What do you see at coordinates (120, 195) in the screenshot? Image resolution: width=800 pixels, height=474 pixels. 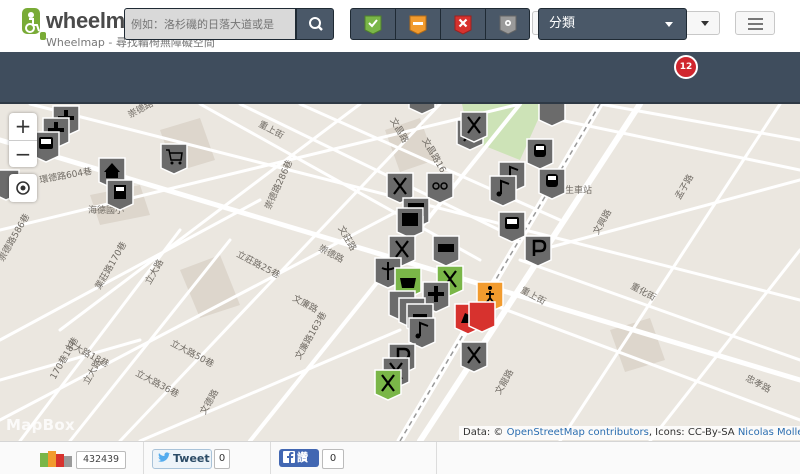 I see `poi-atm-marker` at bounding box center [120, 195].